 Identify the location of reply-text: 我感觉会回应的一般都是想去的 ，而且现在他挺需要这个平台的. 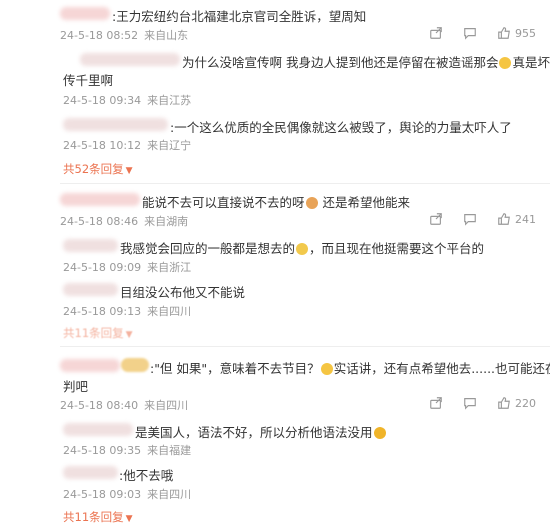
(302, 248).